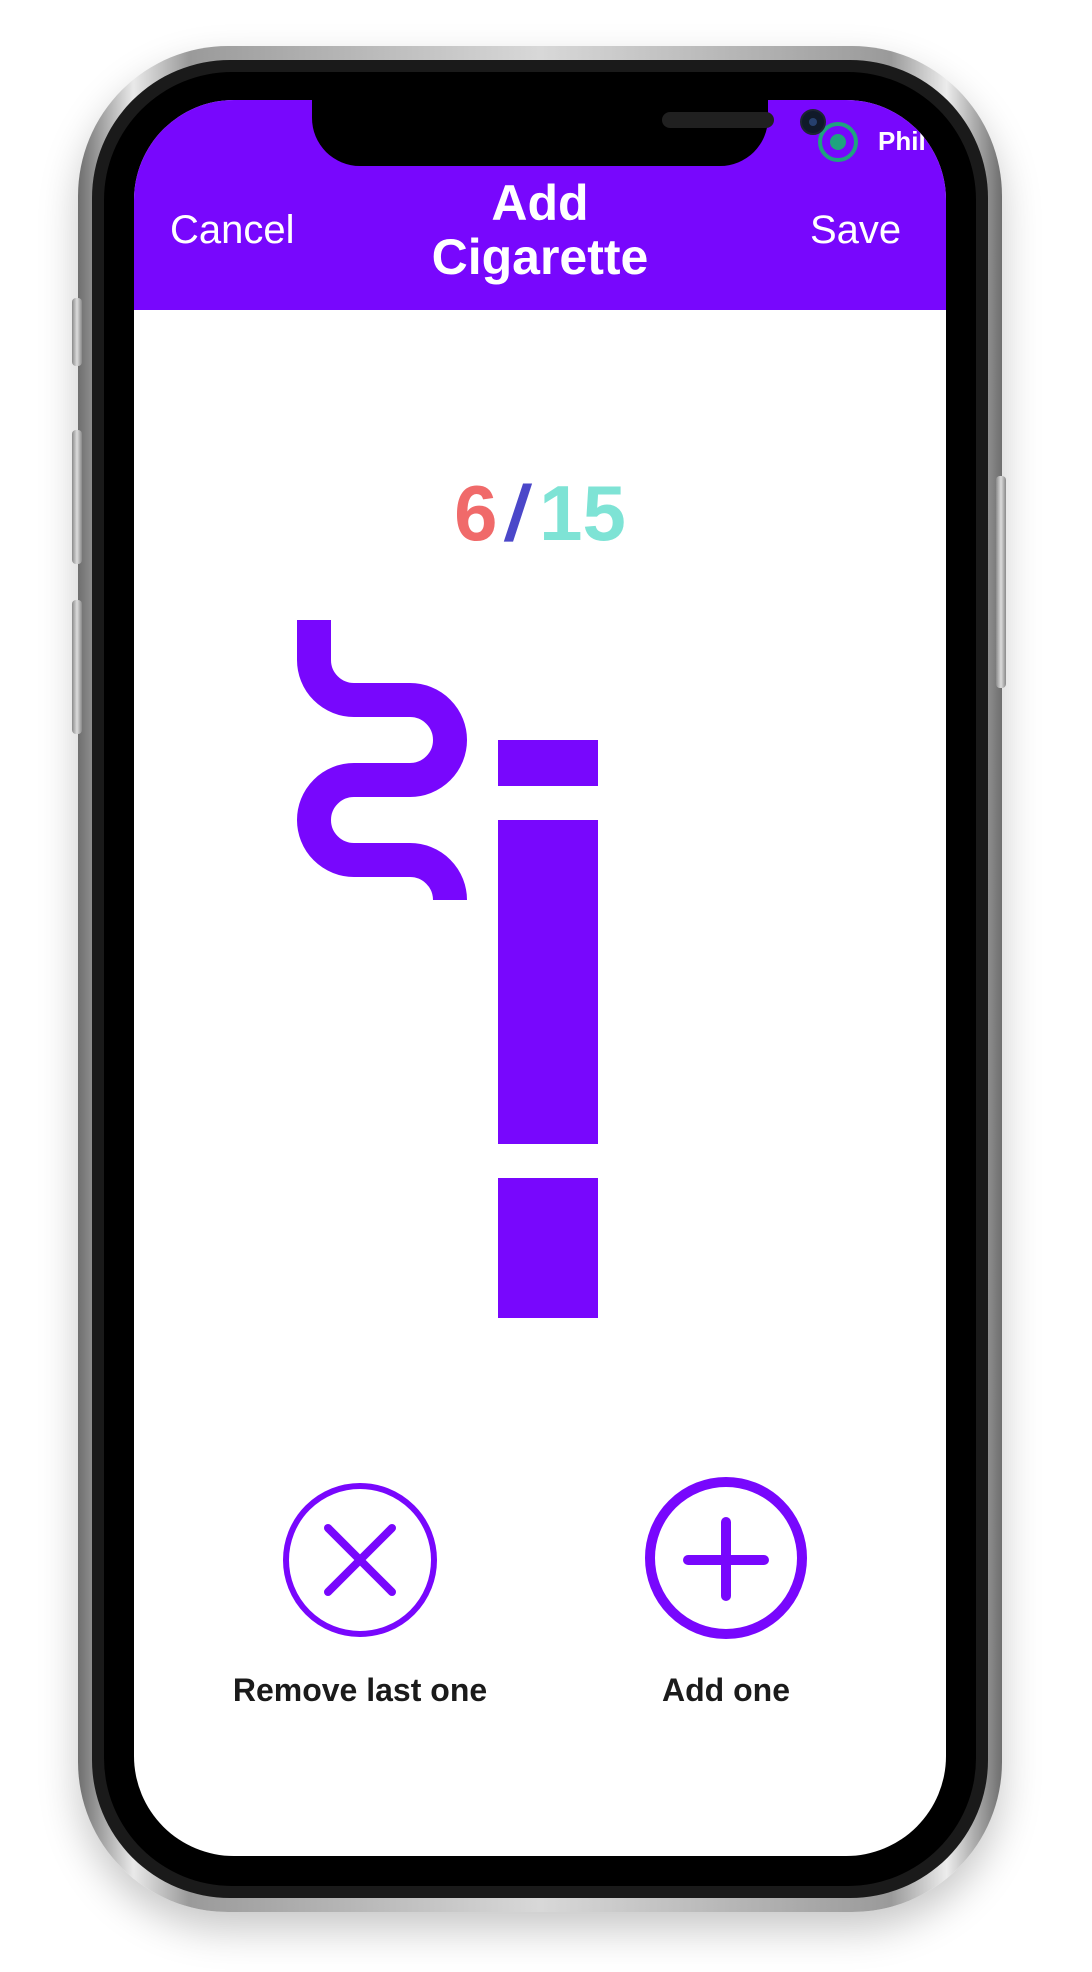  I want to click on counter-current: 6, so click(476, 513).